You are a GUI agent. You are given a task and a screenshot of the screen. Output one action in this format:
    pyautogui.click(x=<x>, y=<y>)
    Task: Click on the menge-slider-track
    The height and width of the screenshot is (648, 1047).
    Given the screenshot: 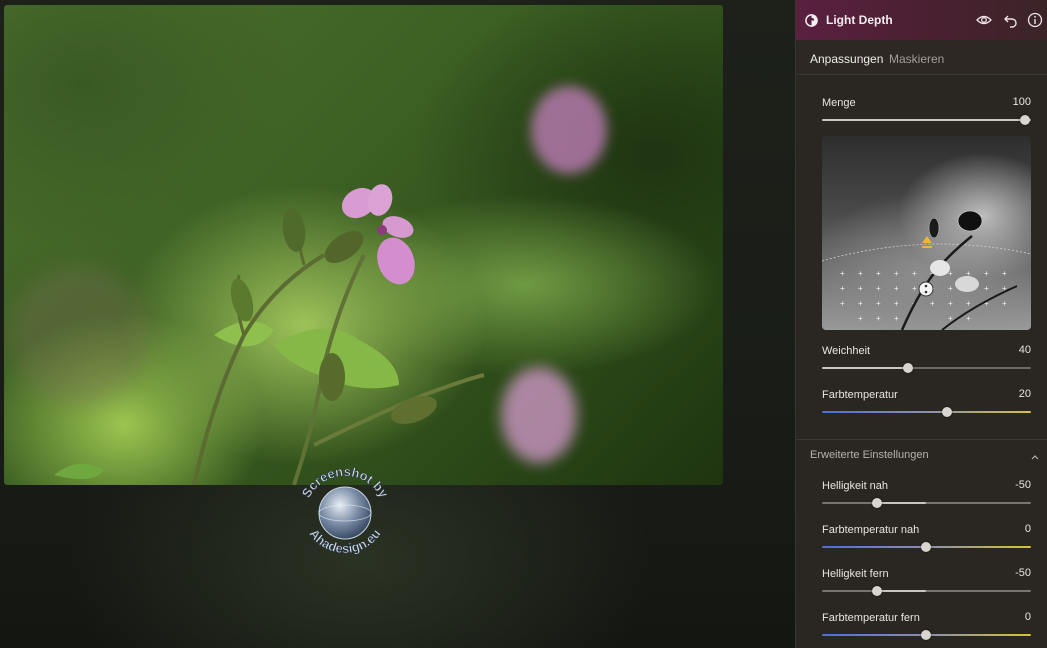 What is the action you would take?
    pyautogui.click(x=926, y=120)
    